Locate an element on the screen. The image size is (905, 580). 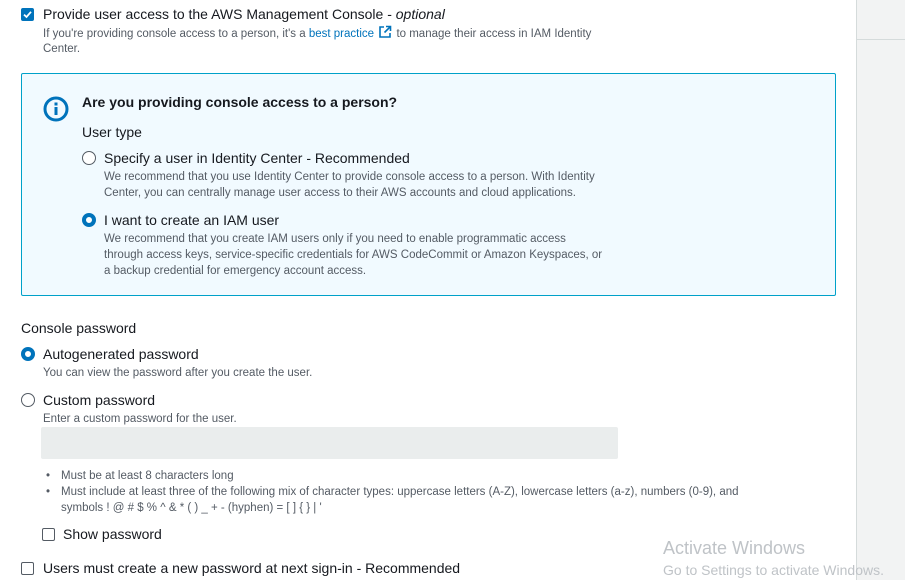
radio-iam-user is located at coordinates (89, 220).